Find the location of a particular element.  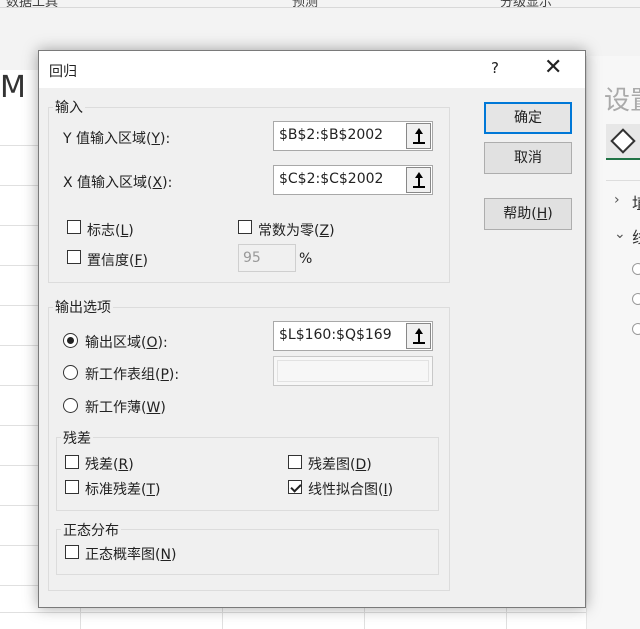

pane-divider is located at coordinates (623, 180).